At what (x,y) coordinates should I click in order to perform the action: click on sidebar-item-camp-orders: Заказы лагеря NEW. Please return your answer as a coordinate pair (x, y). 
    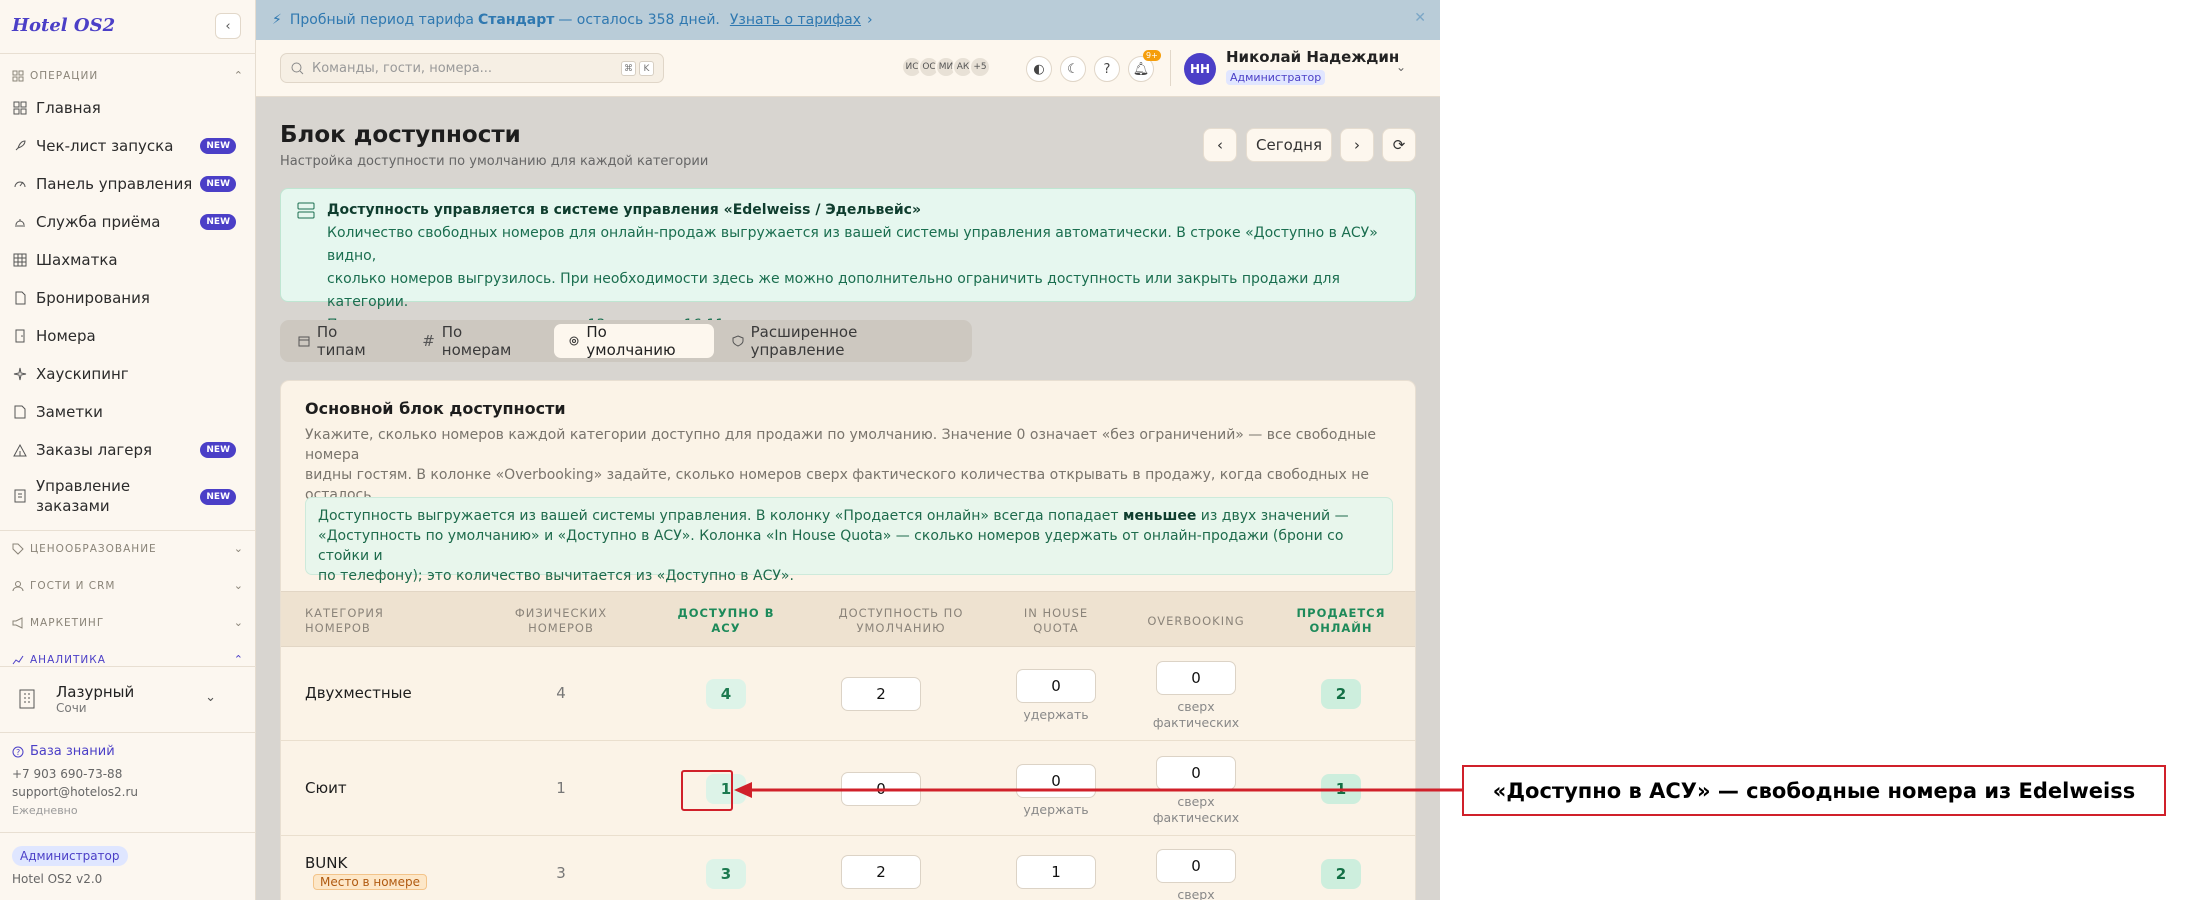
    Looking at the image, I should click on (128, 450).